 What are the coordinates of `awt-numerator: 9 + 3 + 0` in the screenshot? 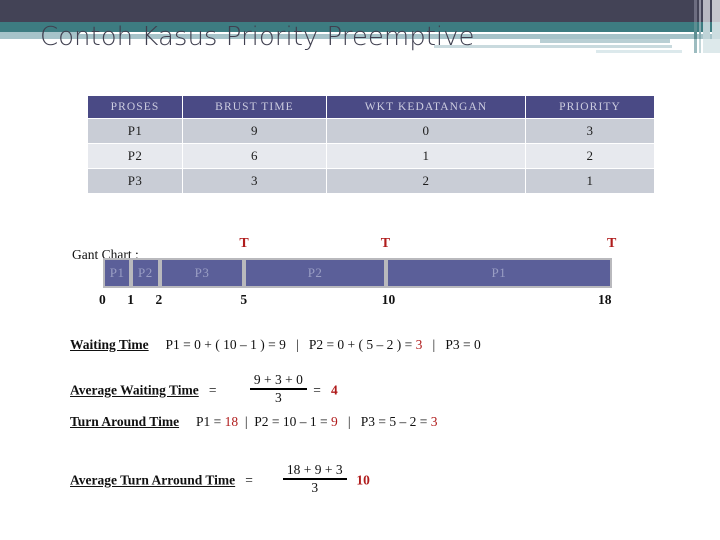 It's located at (278, 379).